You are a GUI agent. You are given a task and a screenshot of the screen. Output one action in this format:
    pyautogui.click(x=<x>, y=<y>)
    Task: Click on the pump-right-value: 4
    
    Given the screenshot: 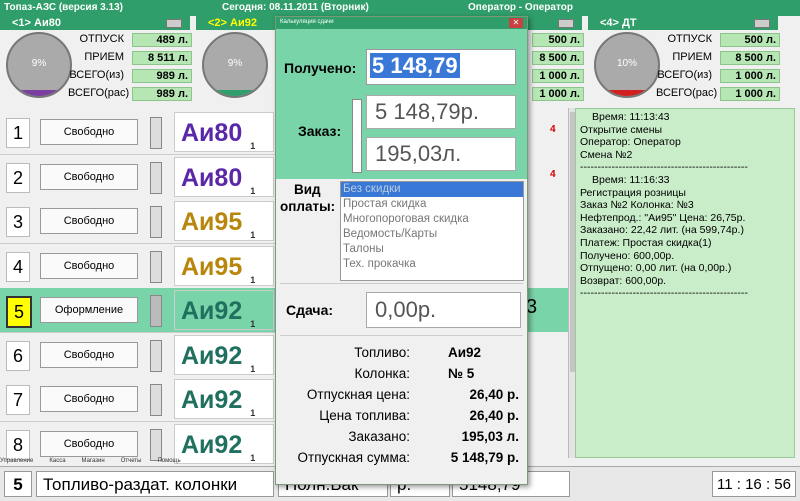 What is the action you would take?
    pyautogui.click(x=553, y=174)
    